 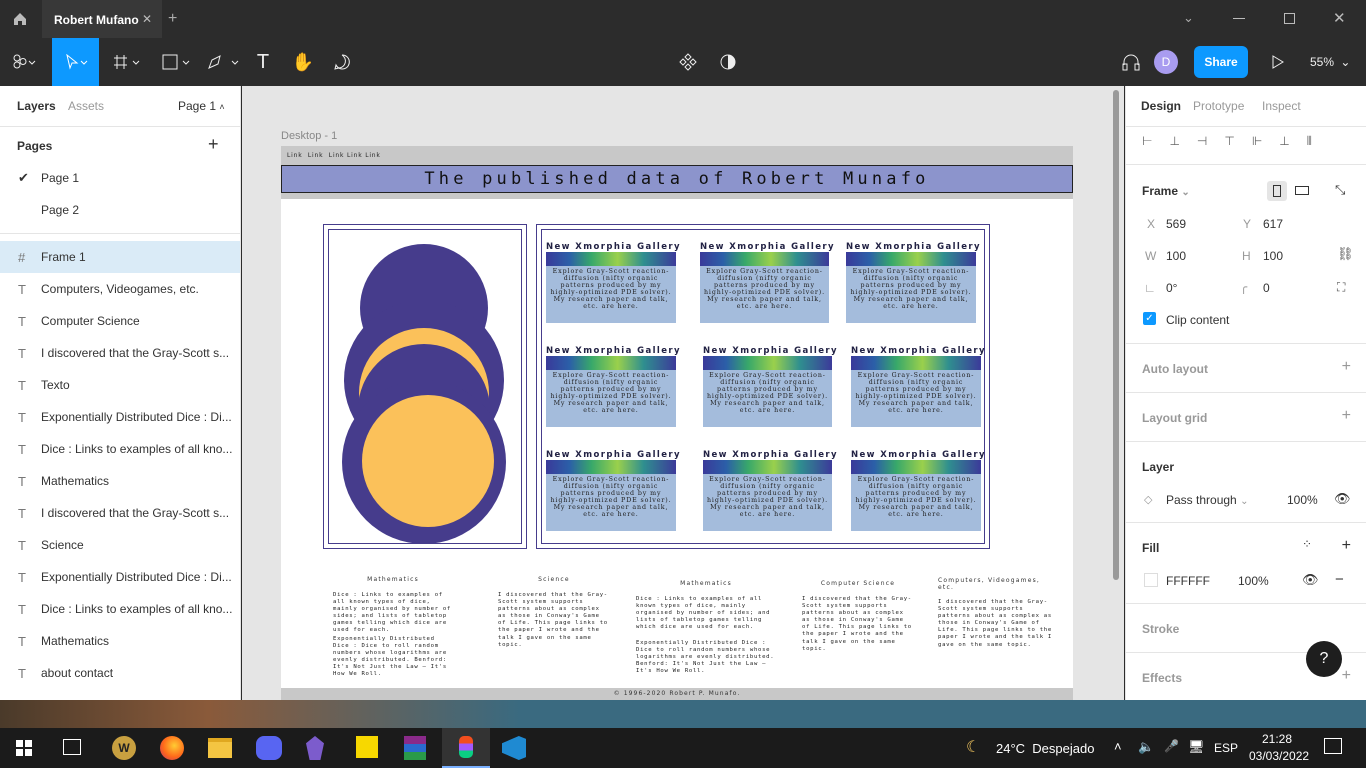 I want to click on layer-row: T Computer Science, so click(x=120, y=321).